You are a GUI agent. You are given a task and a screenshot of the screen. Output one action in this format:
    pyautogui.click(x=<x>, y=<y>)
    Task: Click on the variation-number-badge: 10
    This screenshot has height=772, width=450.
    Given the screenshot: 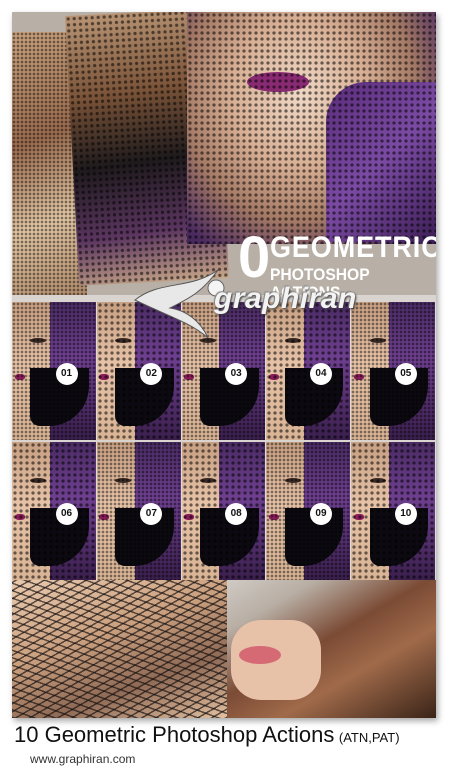 What is the action you would take?
    pyautogui.click(x=405, y=513)
    